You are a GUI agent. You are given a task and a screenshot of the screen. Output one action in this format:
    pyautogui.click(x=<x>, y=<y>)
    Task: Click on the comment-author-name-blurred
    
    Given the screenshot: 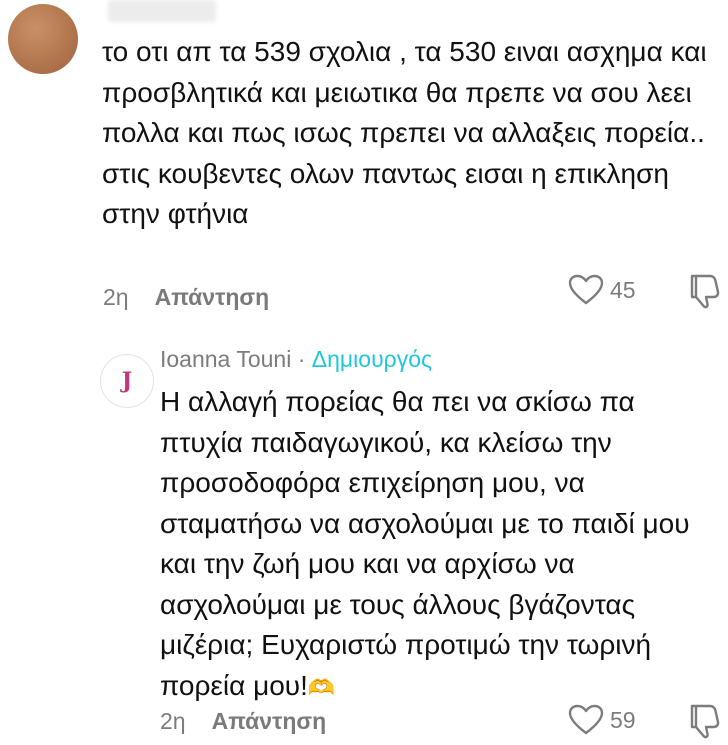 What is the action you would take?
    pyautogui.click(x=162, y=11)
    